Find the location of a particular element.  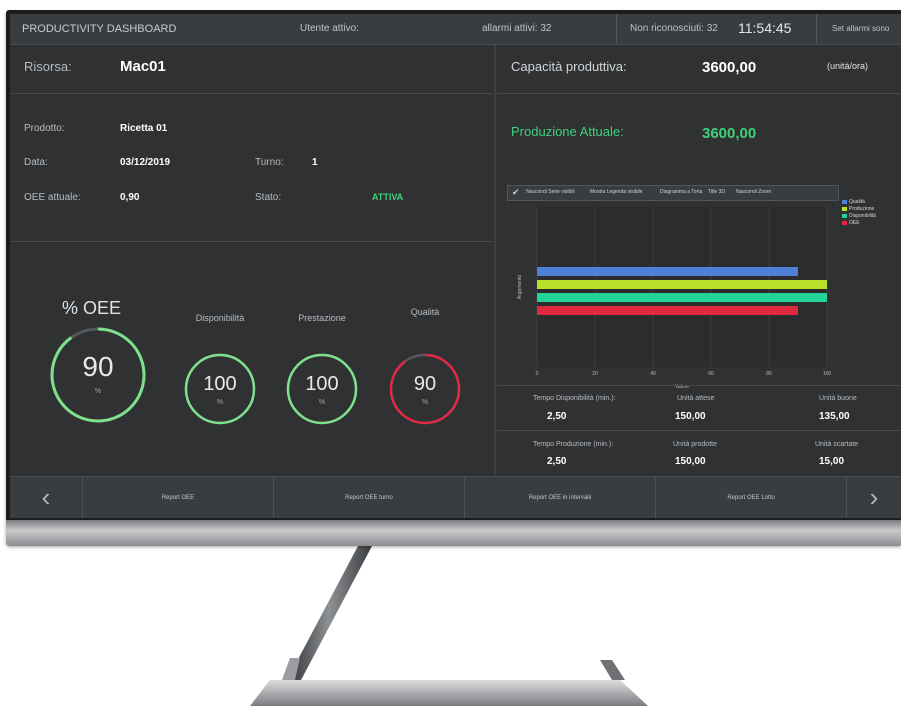

prodotto-label: Prodotto: is located at coordinates (44, 128).